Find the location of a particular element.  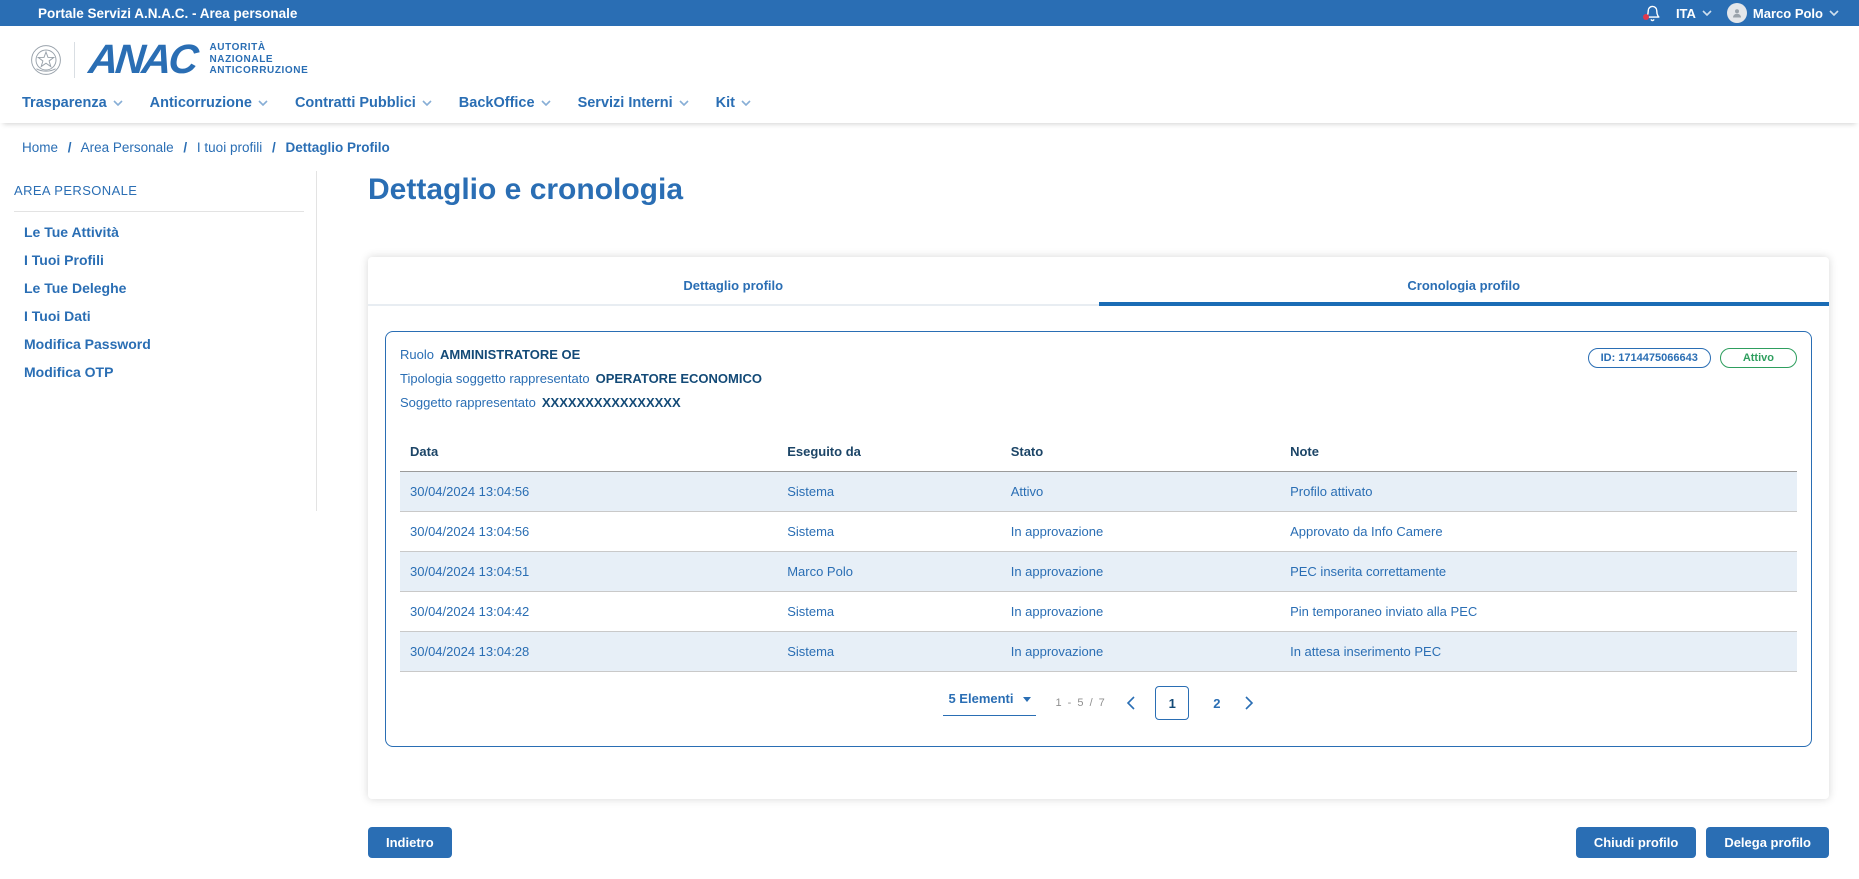

column-header-stato: Stato is located at coordinates (1140, 452).